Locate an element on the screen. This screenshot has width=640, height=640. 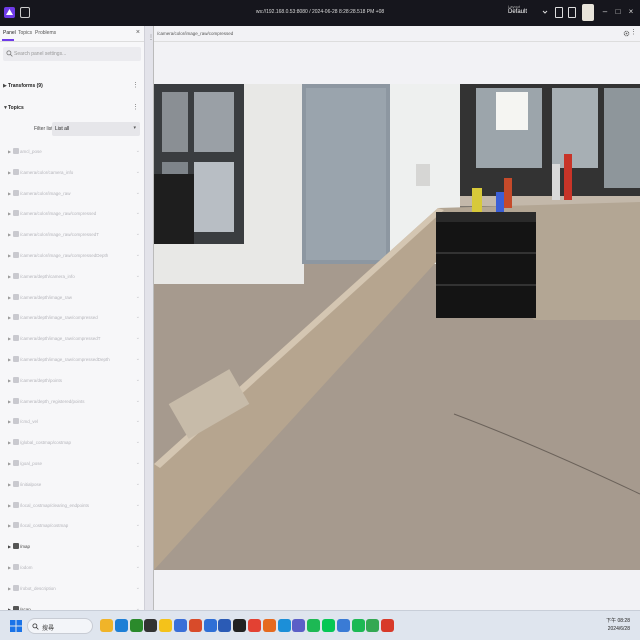
tab-problems: Problems is located at coordinates (45, 33).